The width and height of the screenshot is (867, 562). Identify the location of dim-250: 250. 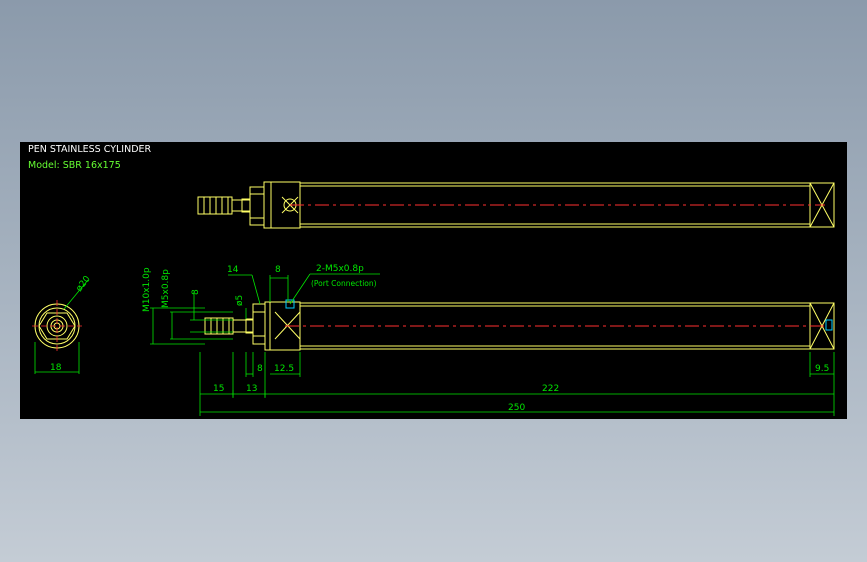
(516, 408).